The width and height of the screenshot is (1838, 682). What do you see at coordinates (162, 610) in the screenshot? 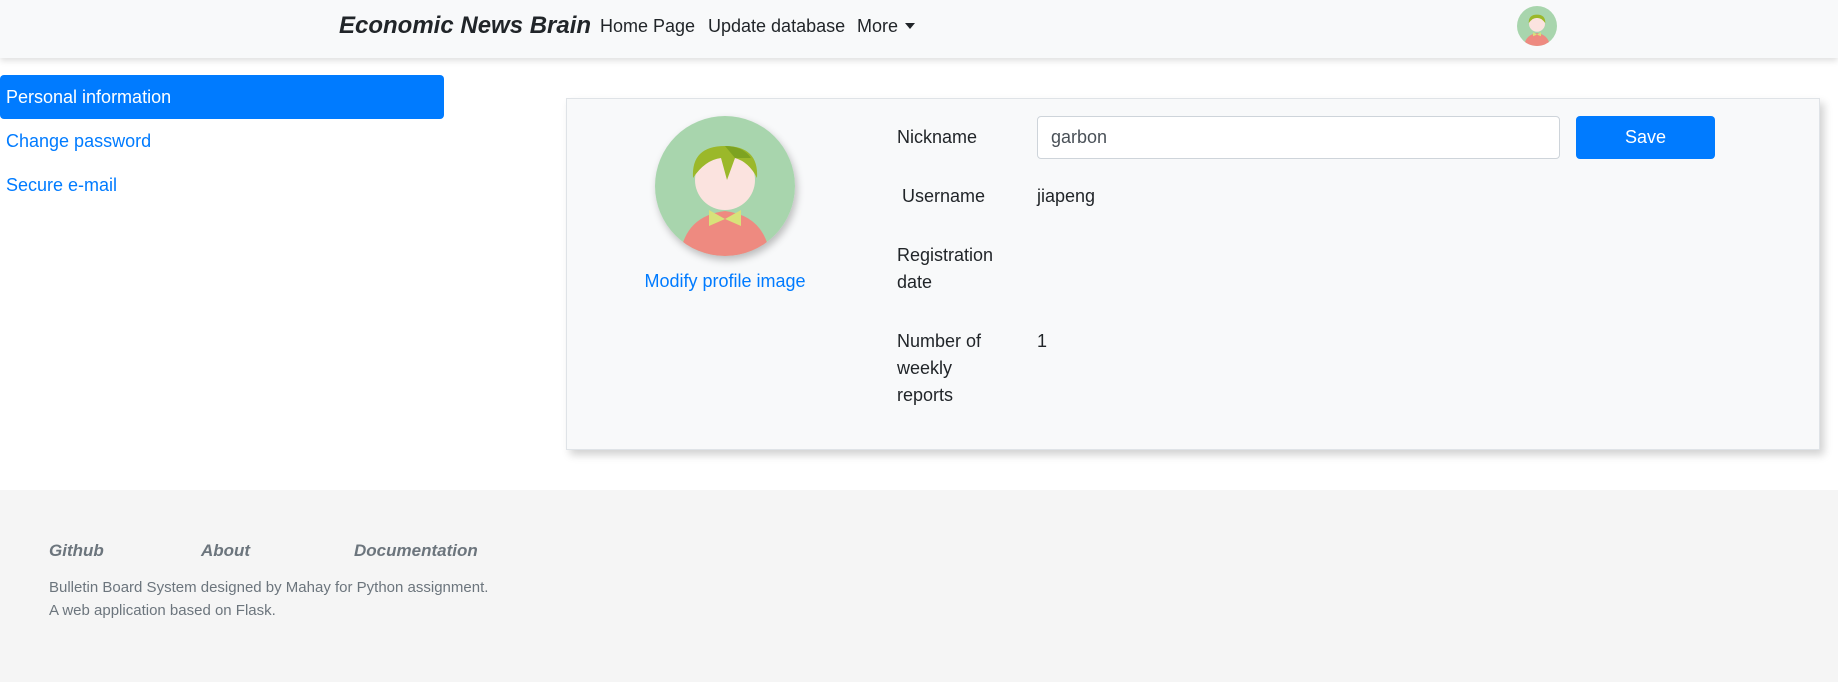
I see `footer-framework-note: A web application based on Flask.` at bounding box center [162, 610].